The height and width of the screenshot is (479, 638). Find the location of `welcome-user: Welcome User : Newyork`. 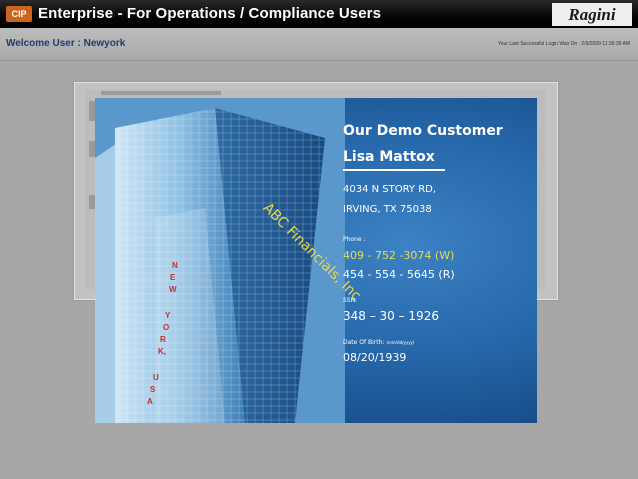

welcome-user: Welcome User : Newyork is located at coordinates (66, 43).